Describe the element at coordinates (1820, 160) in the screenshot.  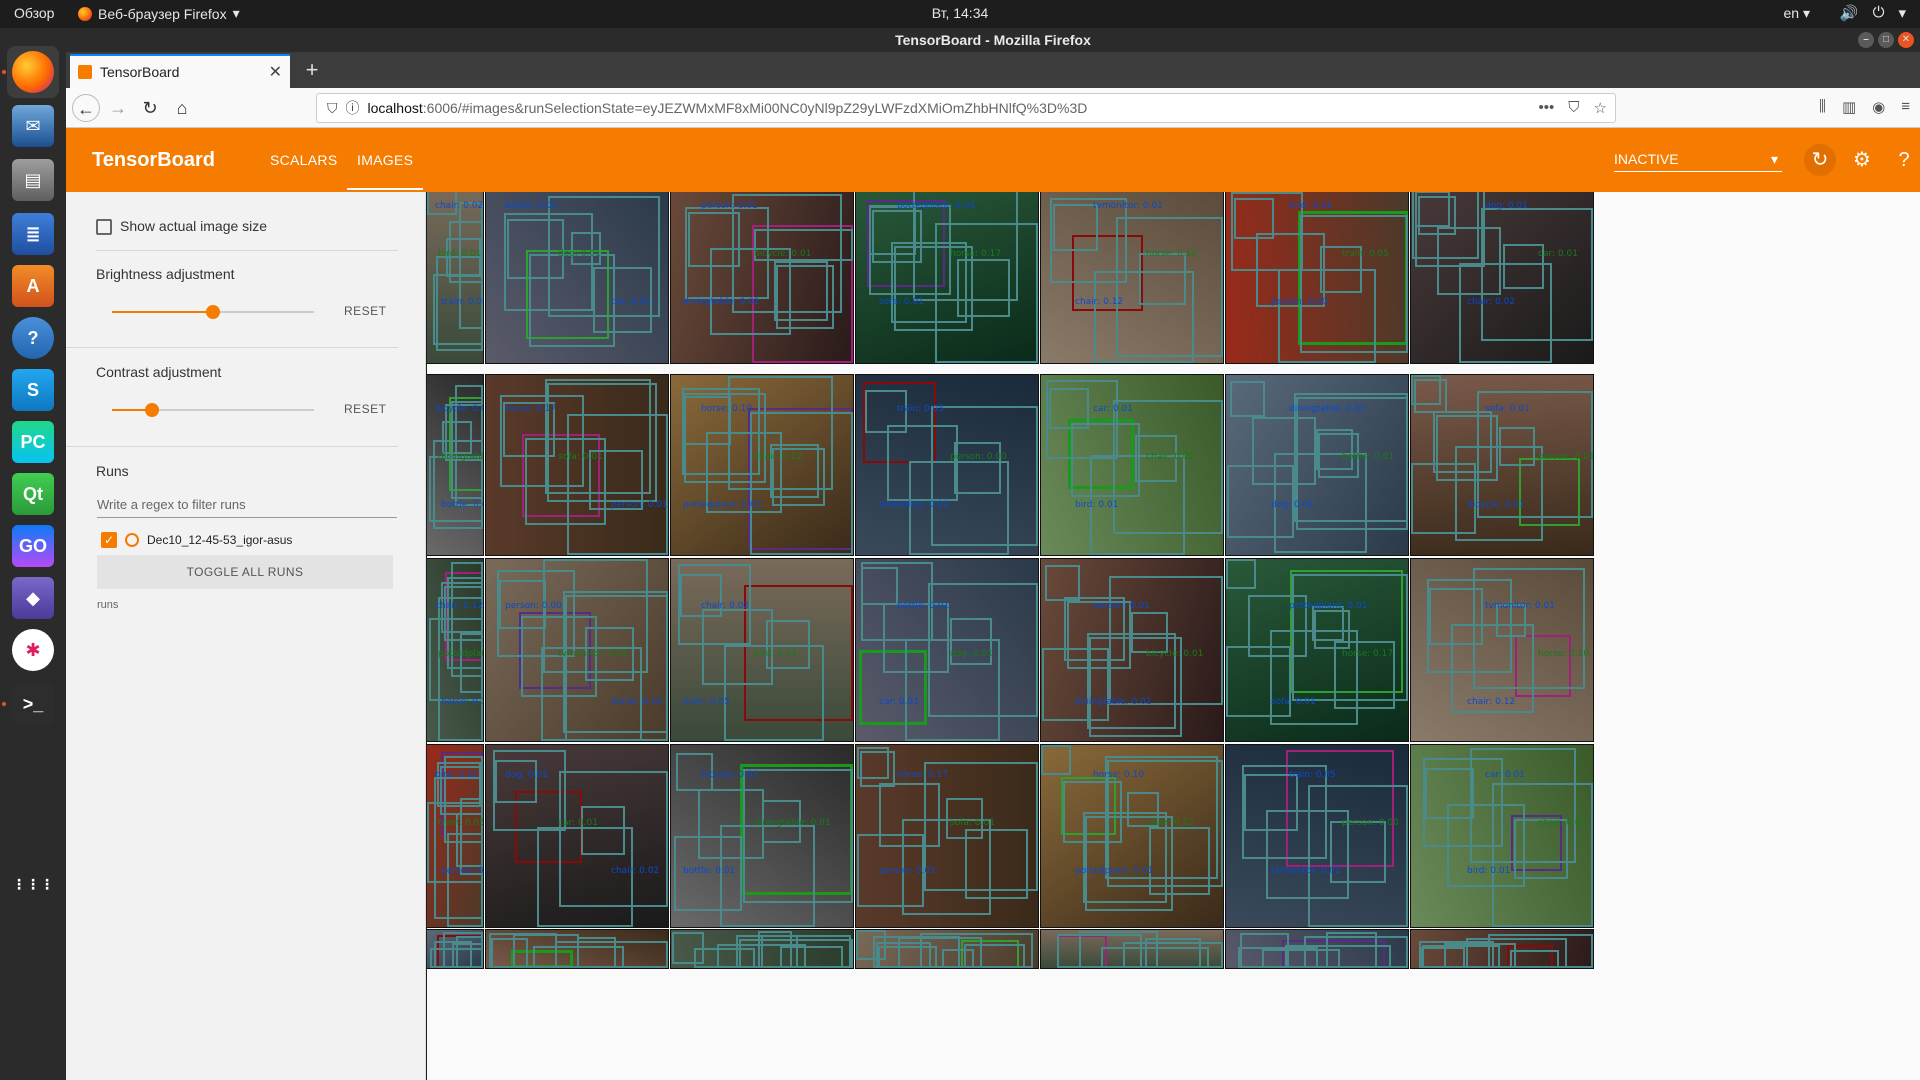
I see `reload-icon: ↻` at that location.